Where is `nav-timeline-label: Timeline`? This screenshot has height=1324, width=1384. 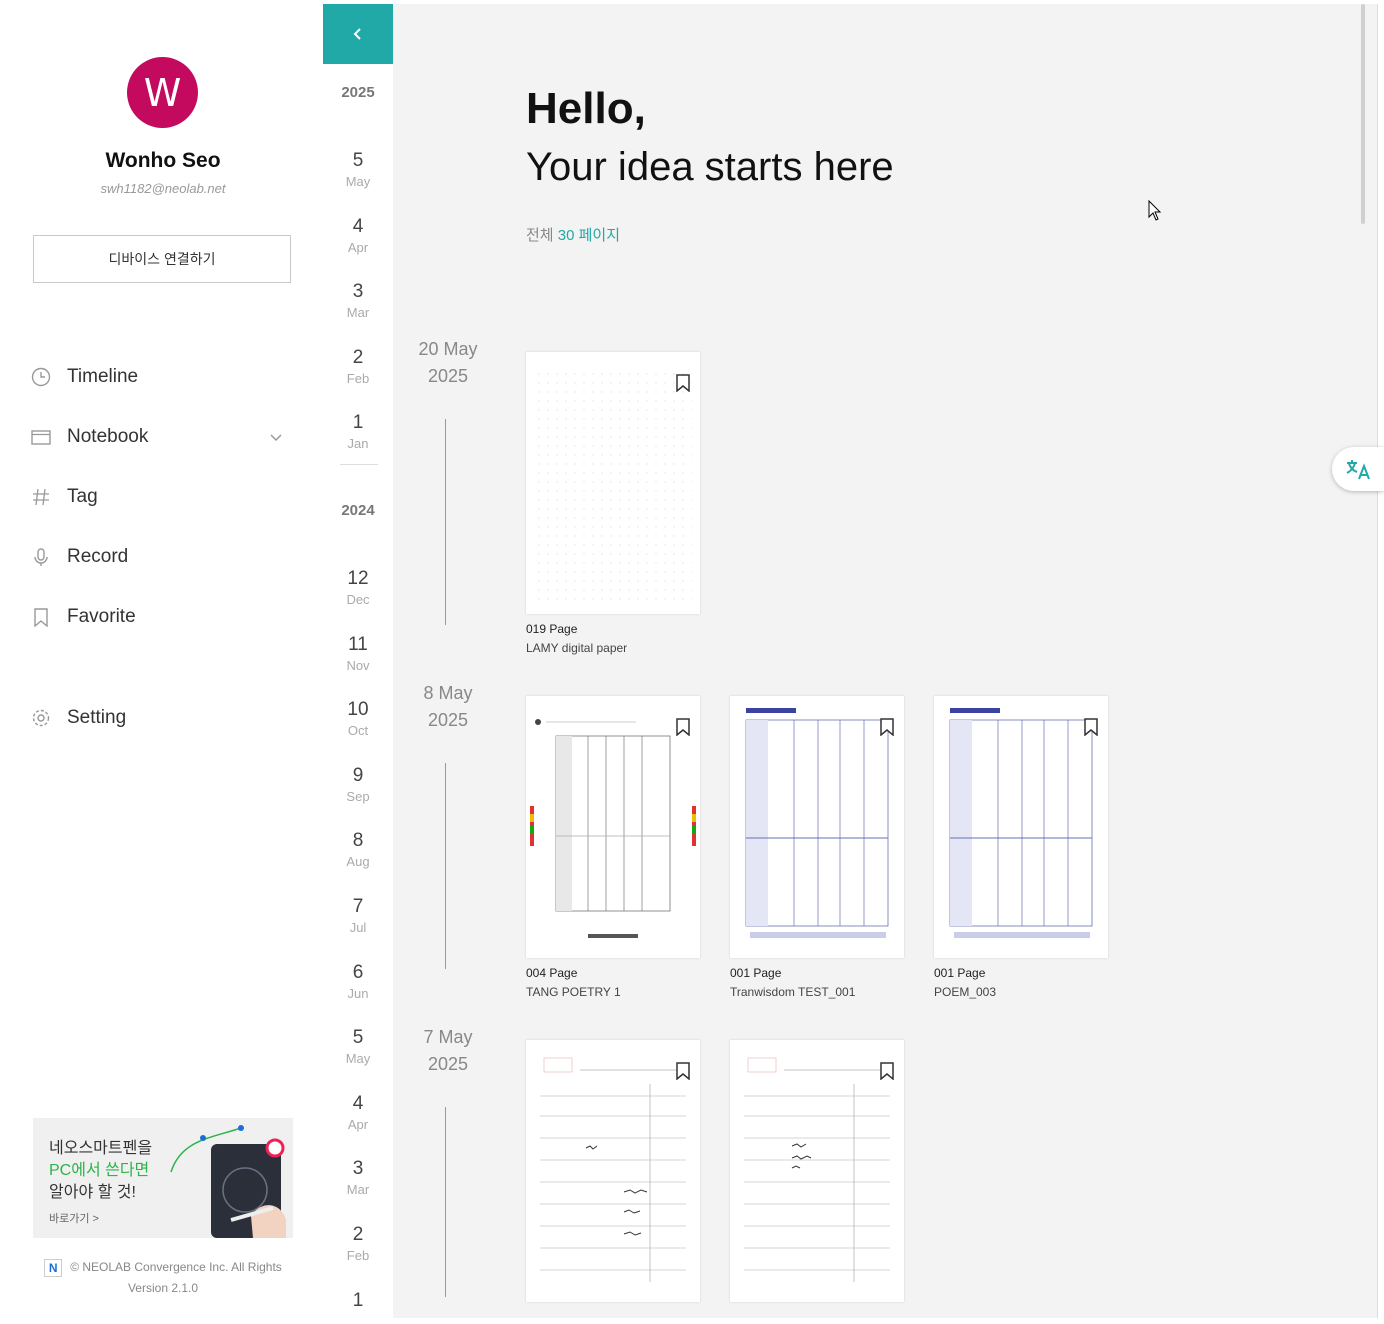
nav-timeline-label: Timeline is located at coordinates (103, 376).